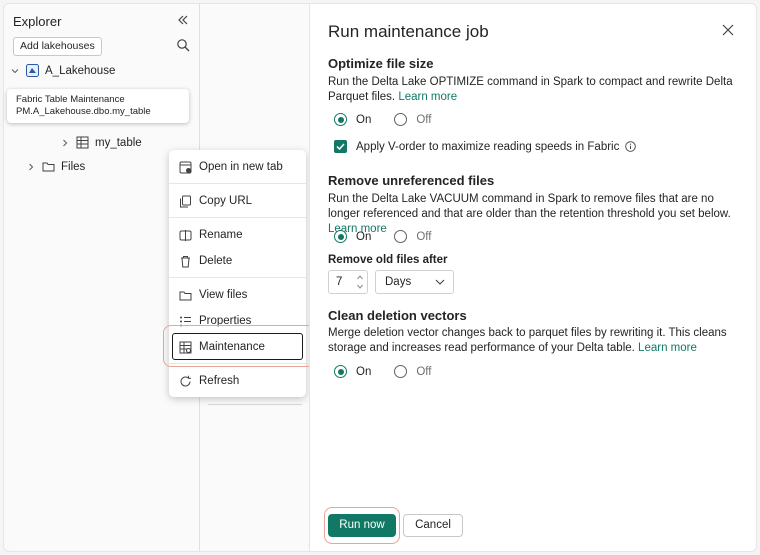 The image size is (760, 555). What do you see at coordinates (185, 381) in the screenshot?
I see `refresh-icon` at bounding box center [185, 381].